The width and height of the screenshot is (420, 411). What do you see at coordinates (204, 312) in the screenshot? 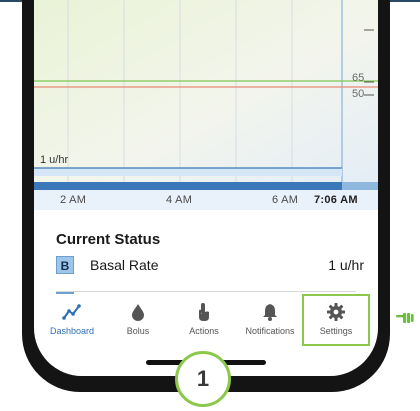
I see `hand-icon` at bounding box center [204, 312].